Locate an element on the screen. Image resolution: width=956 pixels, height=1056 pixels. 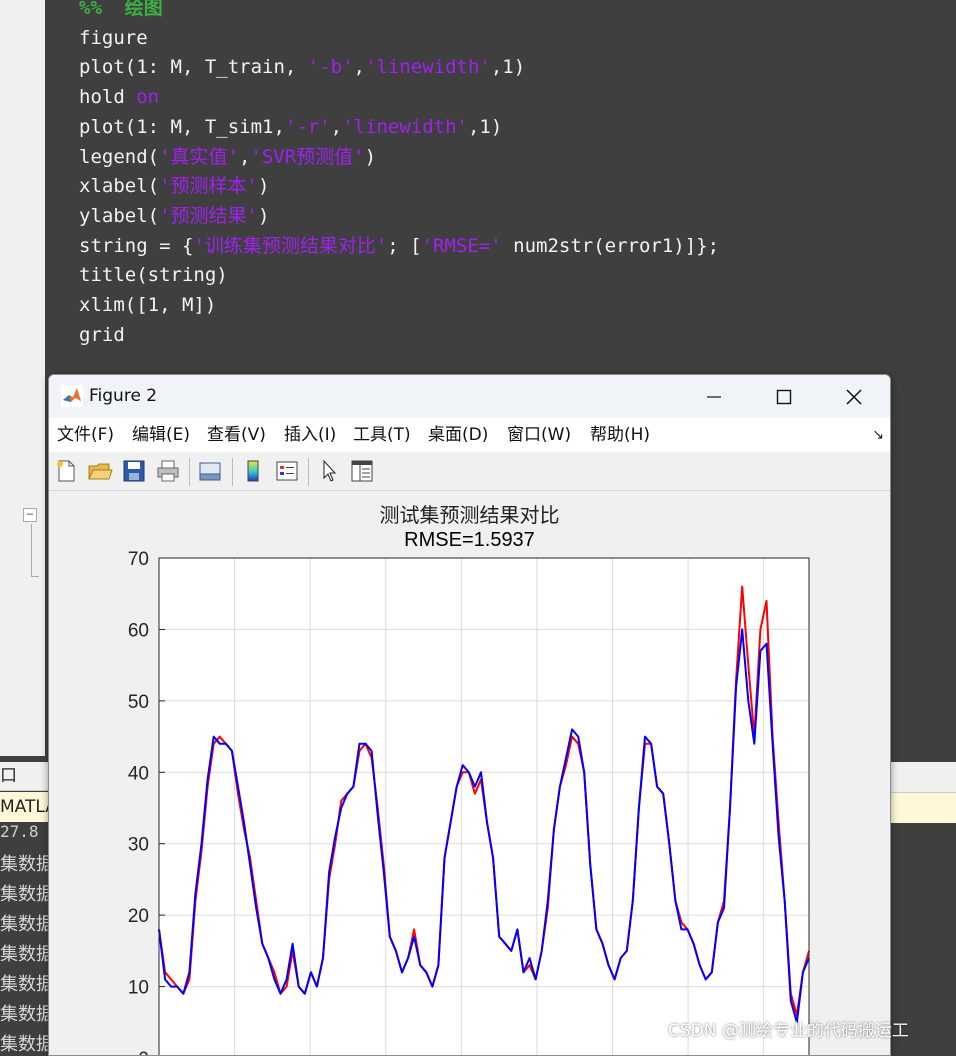
code-line: plot(1: M, T_train, '-b','linewidth',1) is located at coordinates (399, 68).